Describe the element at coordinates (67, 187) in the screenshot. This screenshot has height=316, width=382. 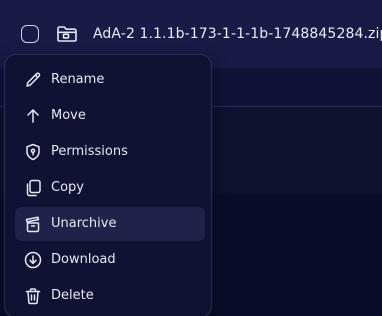
I see `menu-item-label: Copy` at that location.